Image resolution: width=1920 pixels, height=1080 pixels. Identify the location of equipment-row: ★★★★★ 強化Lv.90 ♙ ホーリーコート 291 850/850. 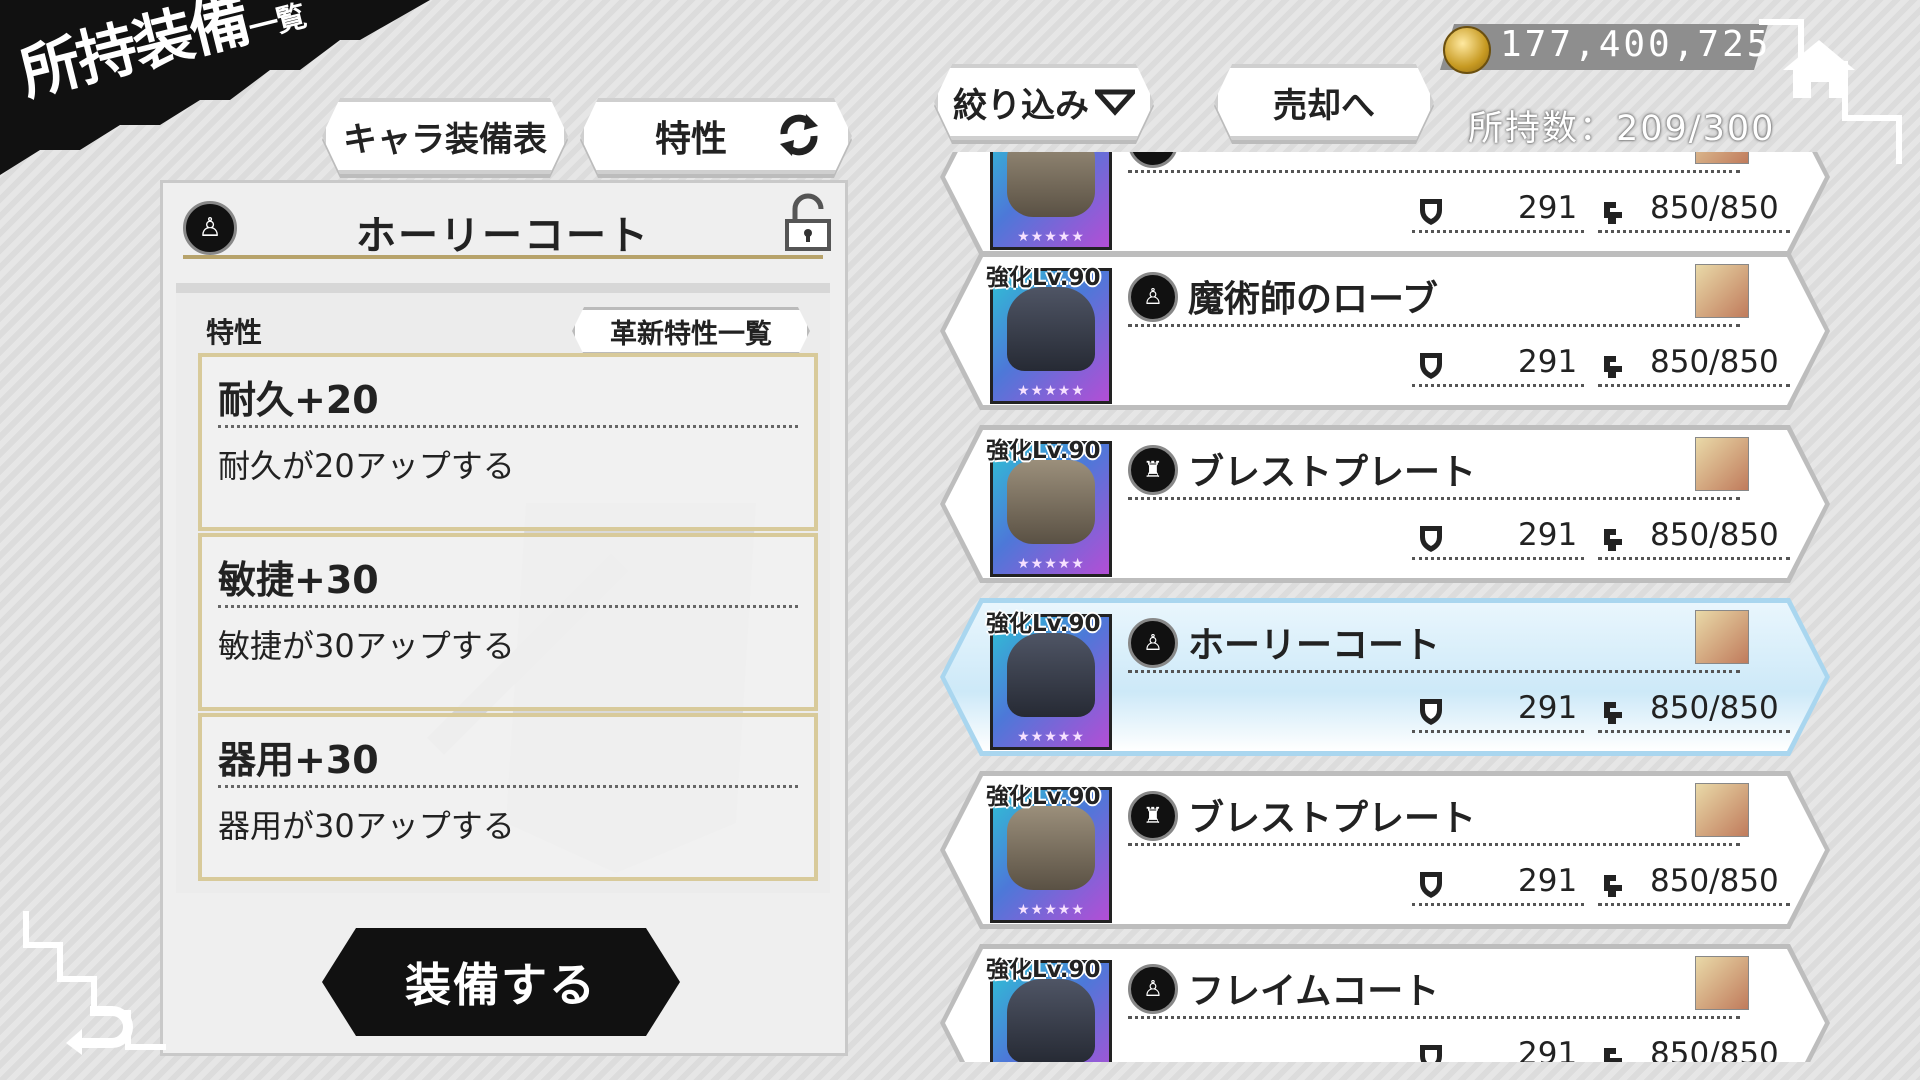
(1385, 677).